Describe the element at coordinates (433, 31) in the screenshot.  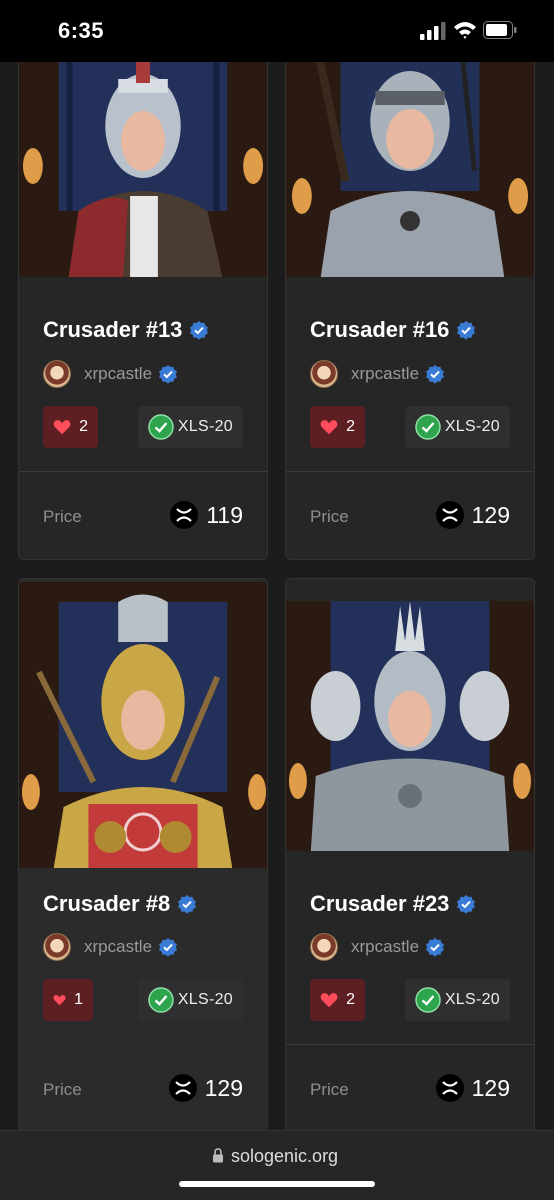
I see `signal-icon` at that location.